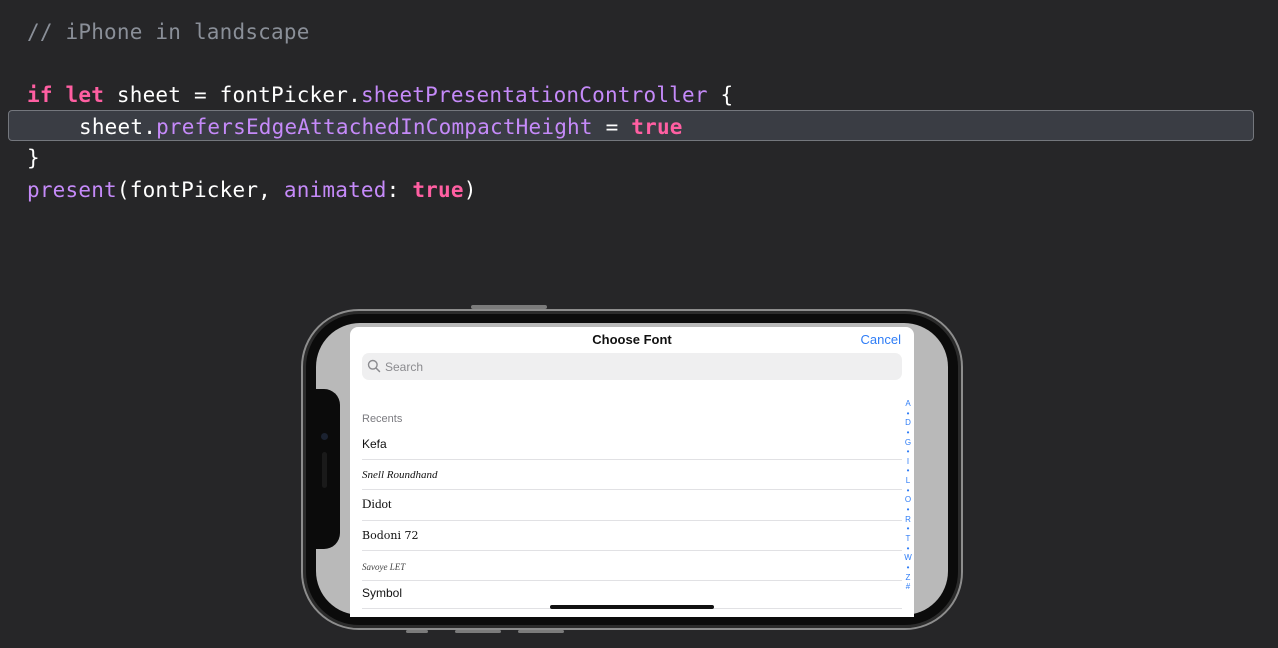  Describe the element at coordinates (40, 95) in the screenshot. I see `keyword-if: if` at that location.